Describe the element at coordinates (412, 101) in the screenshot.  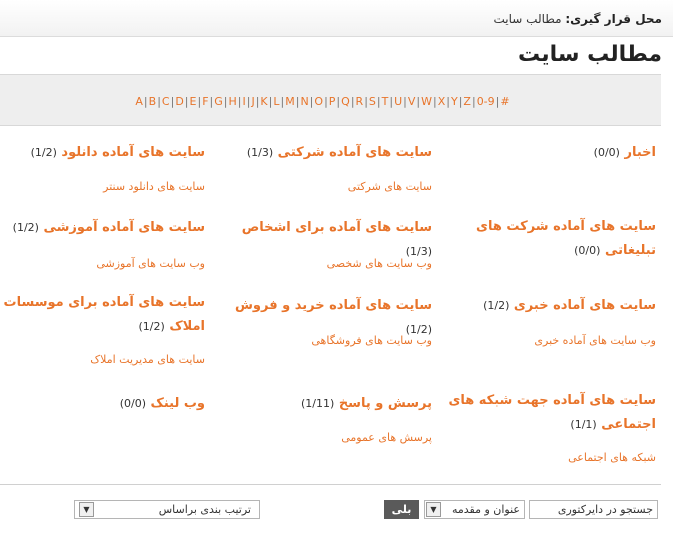
I see `alphabet-letter-v: V` at that location.